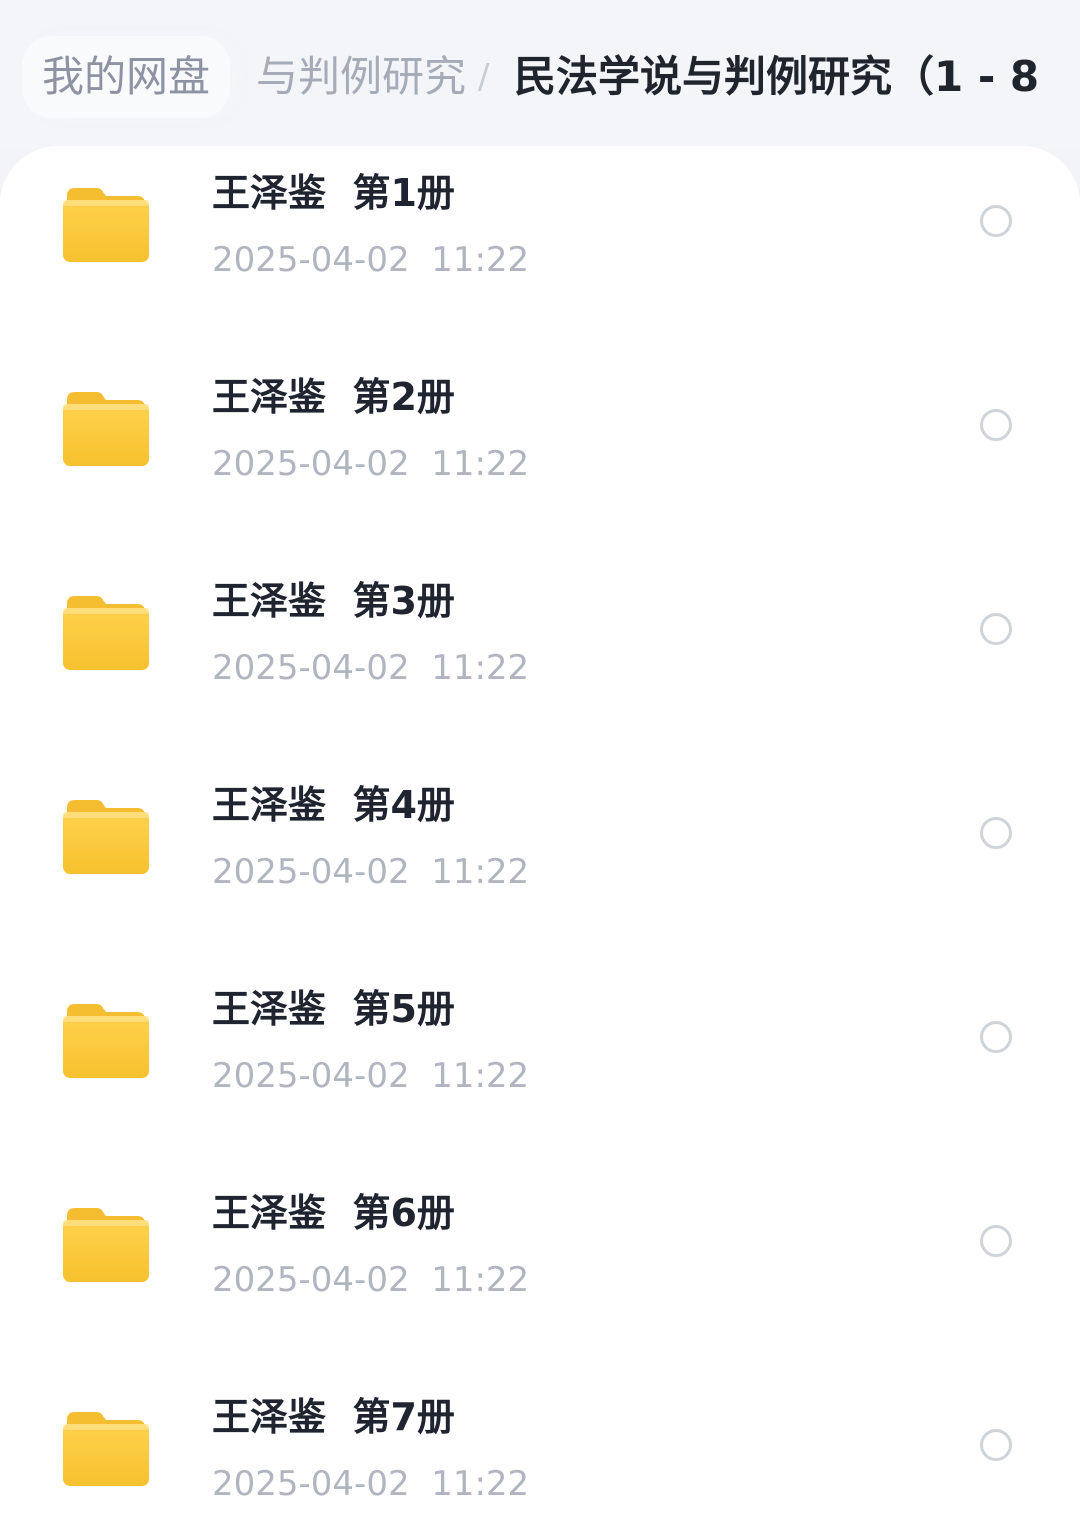  What do you see at coordinates (333, 601) in the screenshot?
I see `file-name: 王泽鉴 第3册` at bounding box center [333, 601].